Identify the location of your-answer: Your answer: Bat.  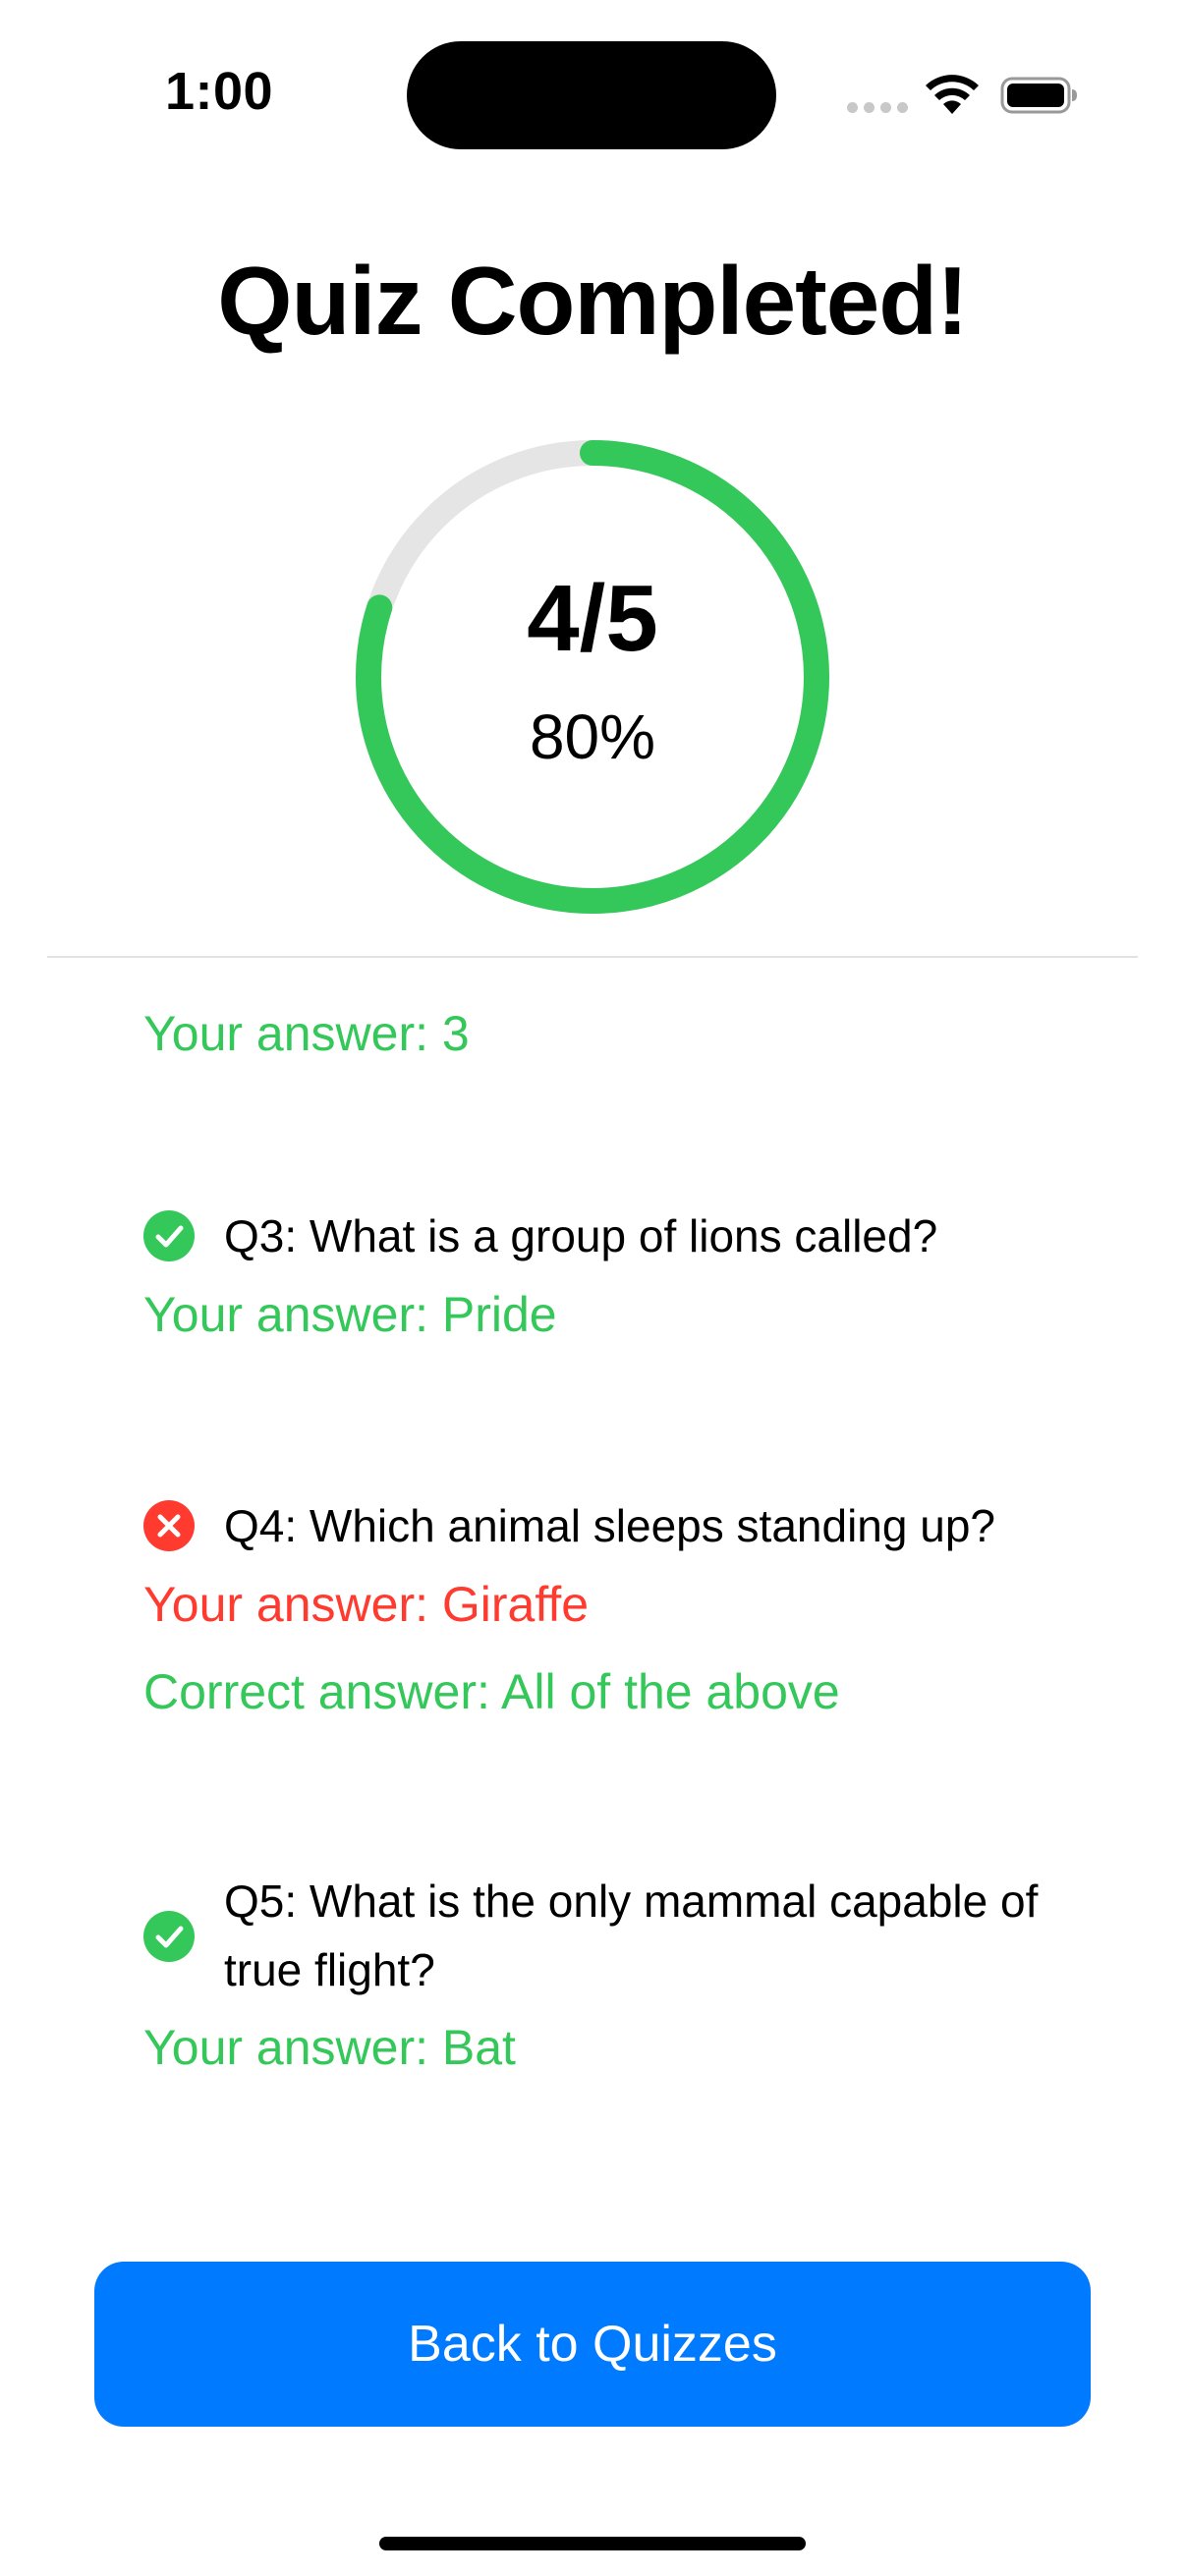
(329, 2047).